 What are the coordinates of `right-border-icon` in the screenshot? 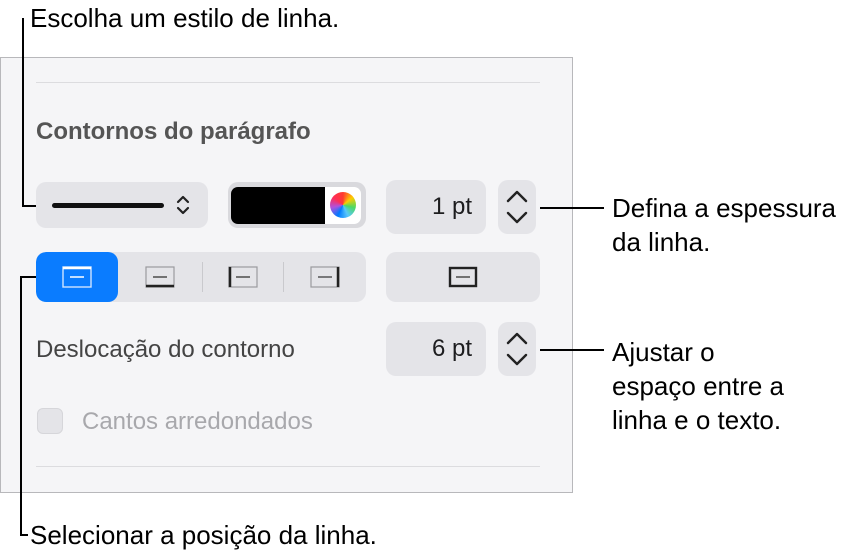 It's located at (325, 277).